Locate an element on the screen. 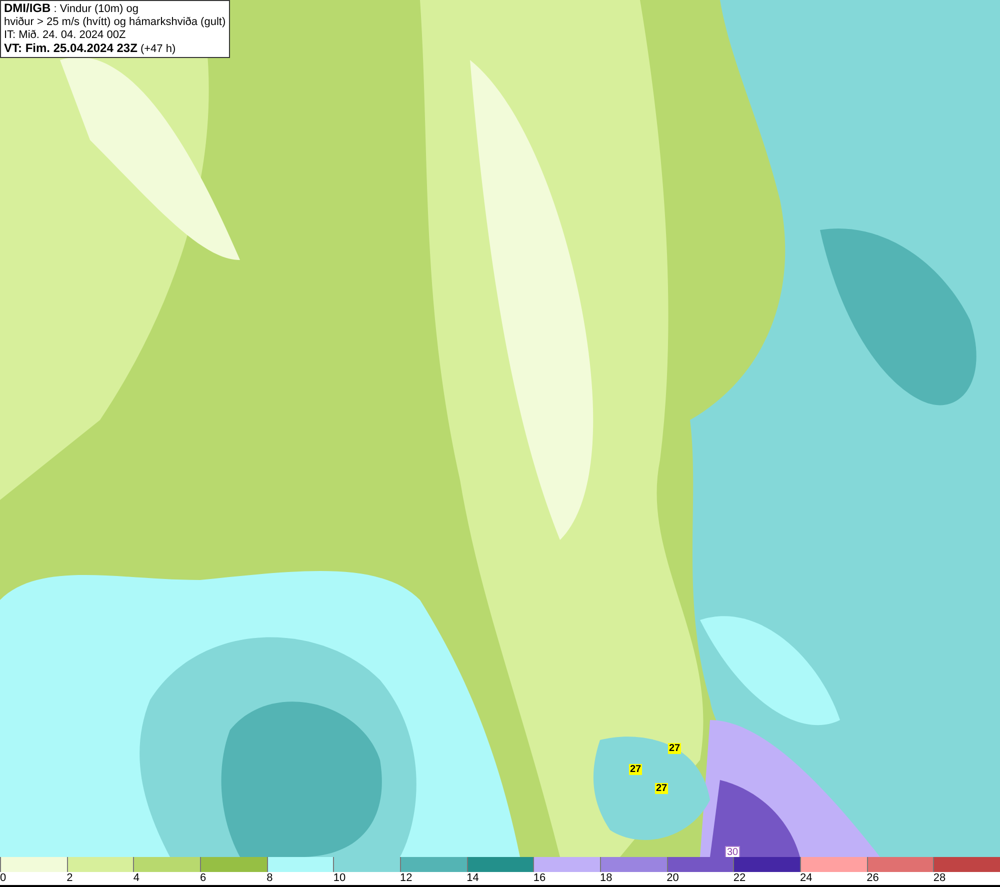  legend-label: 22 is located at coordinates (739, 878).